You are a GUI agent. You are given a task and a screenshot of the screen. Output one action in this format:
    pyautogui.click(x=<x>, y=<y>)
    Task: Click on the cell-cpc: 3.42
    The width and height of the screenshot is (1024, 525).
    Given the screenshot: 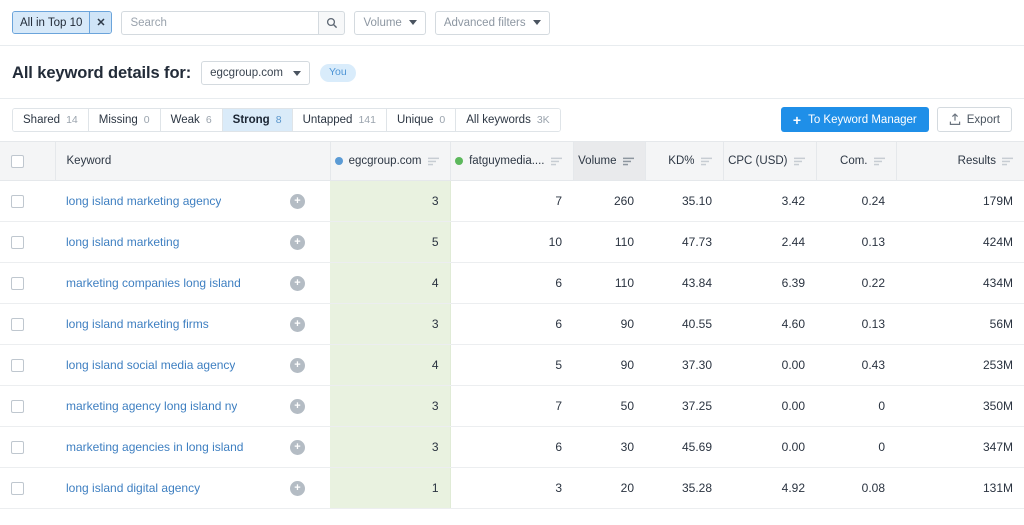 What is the action you would take?
    pyautogui.click(x=769, y=201)
    